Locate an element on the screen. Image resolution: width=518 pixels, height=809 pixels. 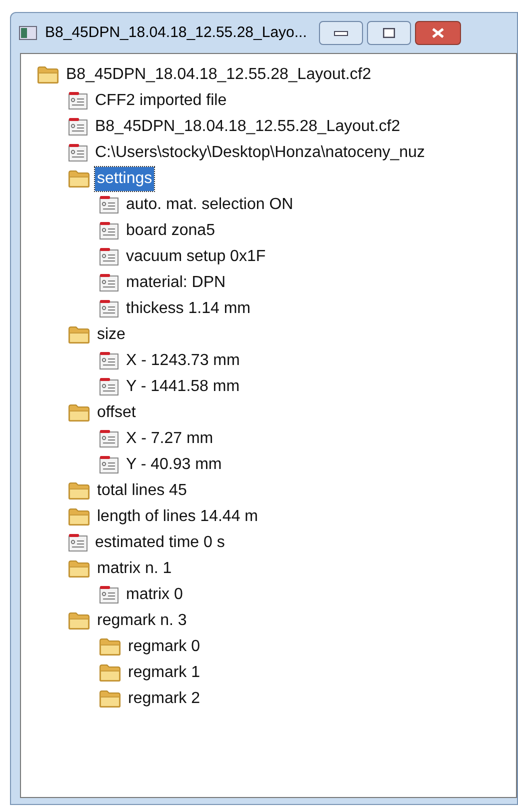
tree-item: offset is located at coordinates (116, 413).